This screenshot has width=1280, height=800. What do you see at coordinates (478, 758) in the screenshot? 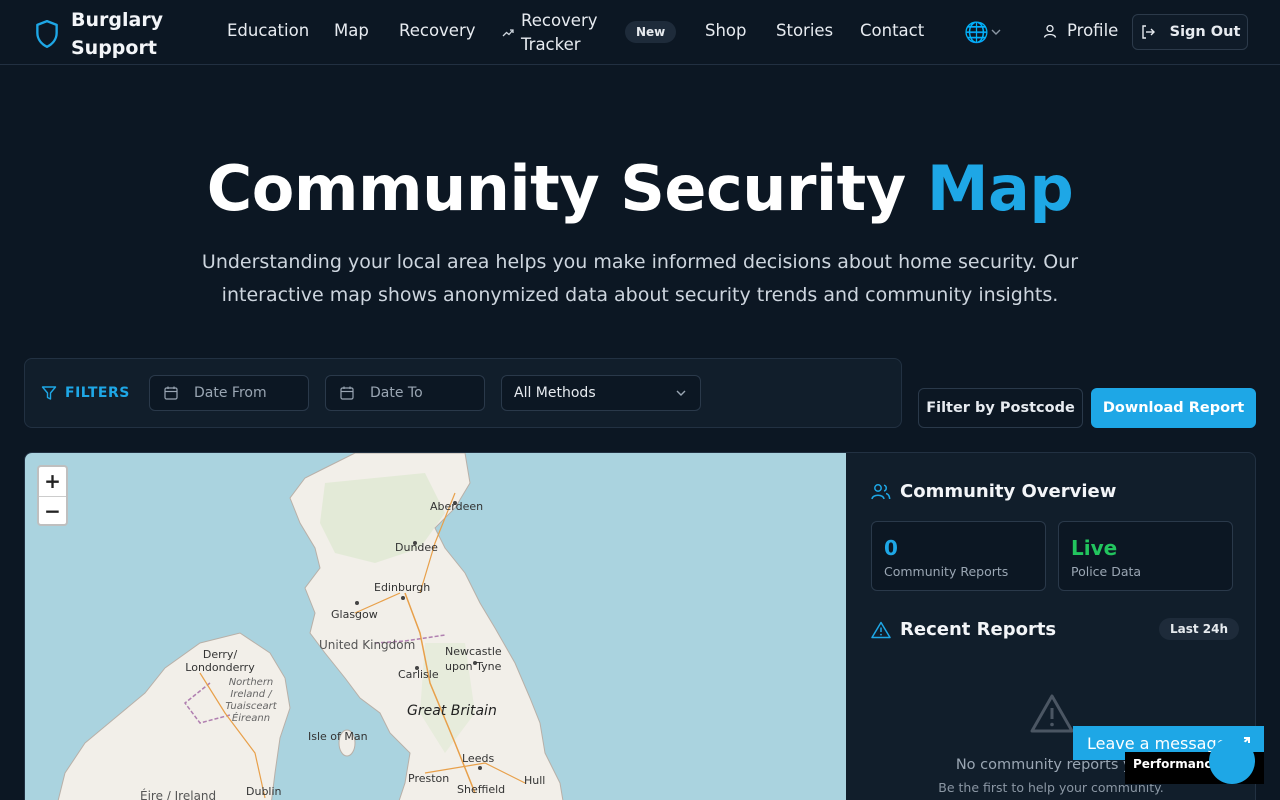
I see `map-label-leeds: Leeds` at bounding box center [478, 758].